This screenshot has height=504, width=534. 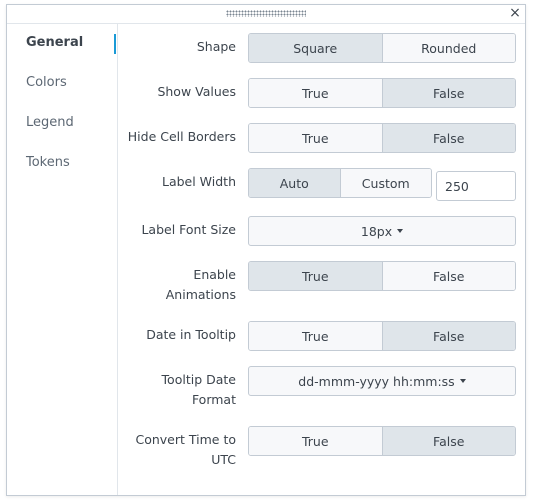 What do you see at coordinates (223, 459) in the screenshot?
I see `convert-time-utc-label-line2: UTC` at bounding box center [223, 459].